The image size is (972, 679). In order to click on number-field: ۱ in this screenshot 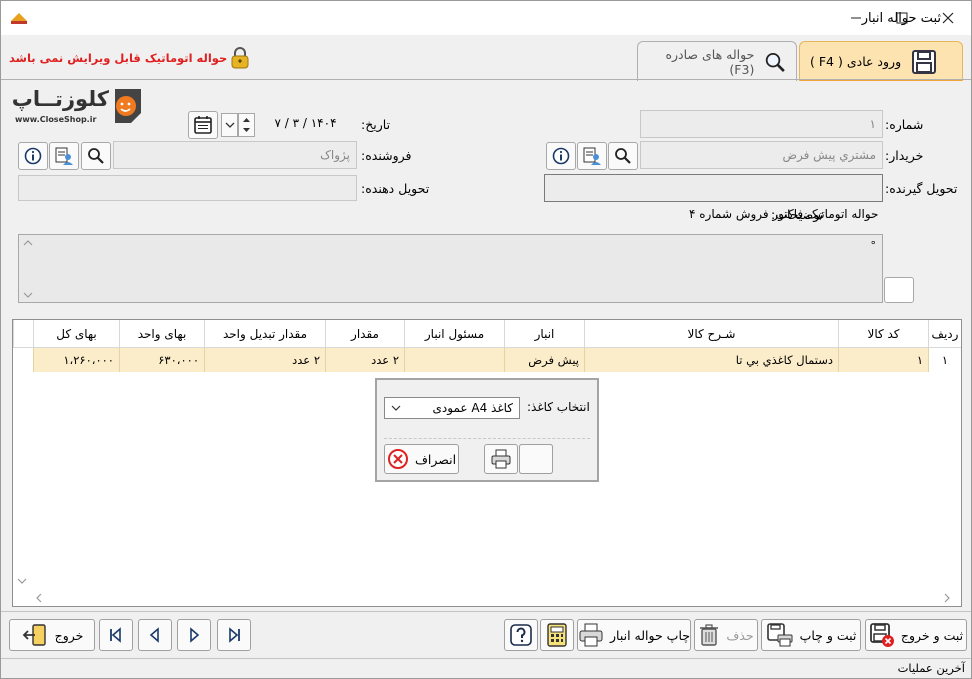, I will do `click(761, 124)`.